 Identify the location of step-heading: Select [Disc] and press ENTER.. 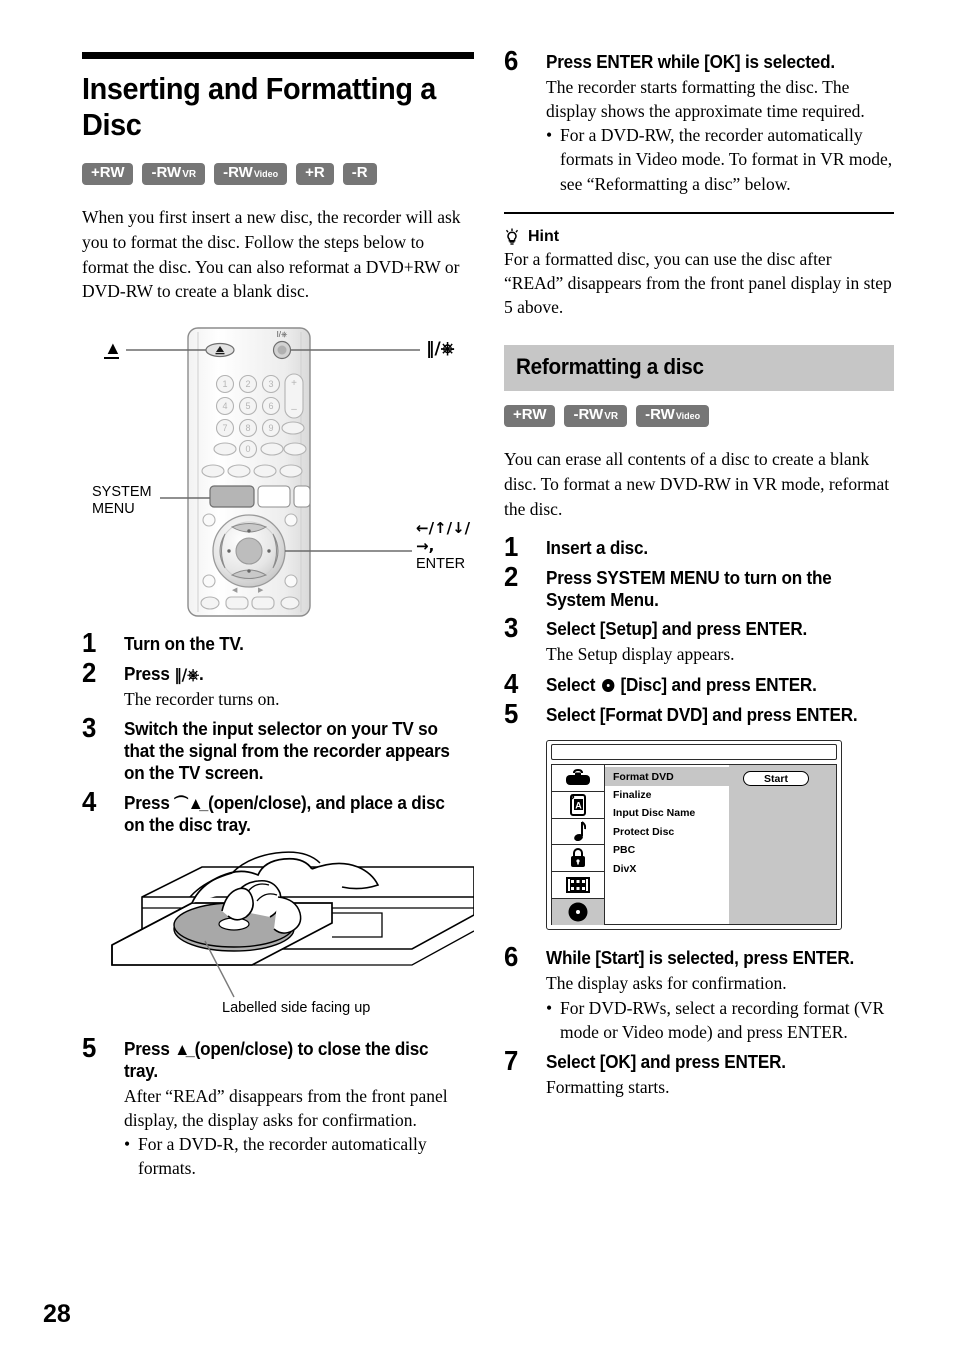
(681, 684).